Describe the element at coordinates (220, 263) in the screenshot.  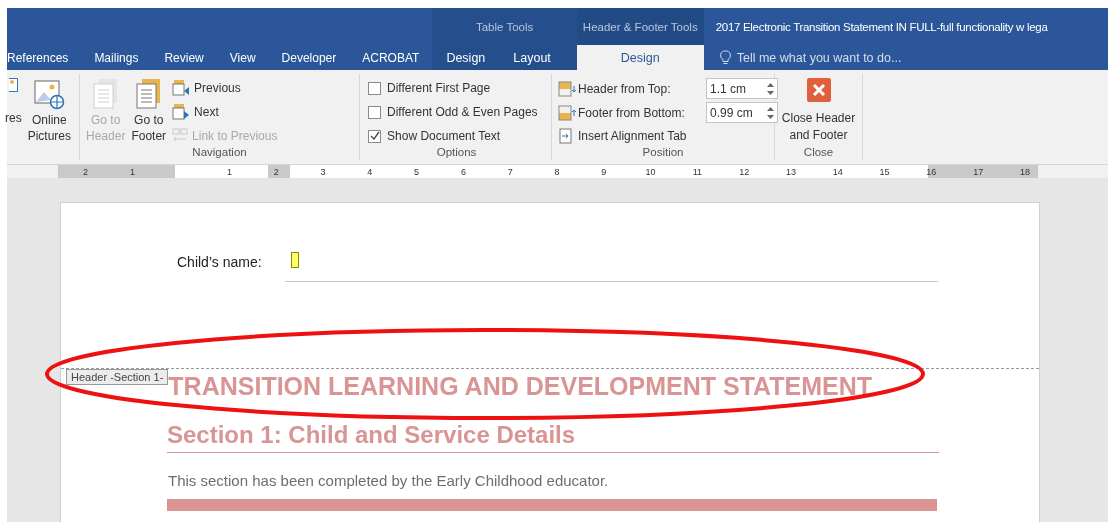
I see `field-label: Child’s name:` at that location.